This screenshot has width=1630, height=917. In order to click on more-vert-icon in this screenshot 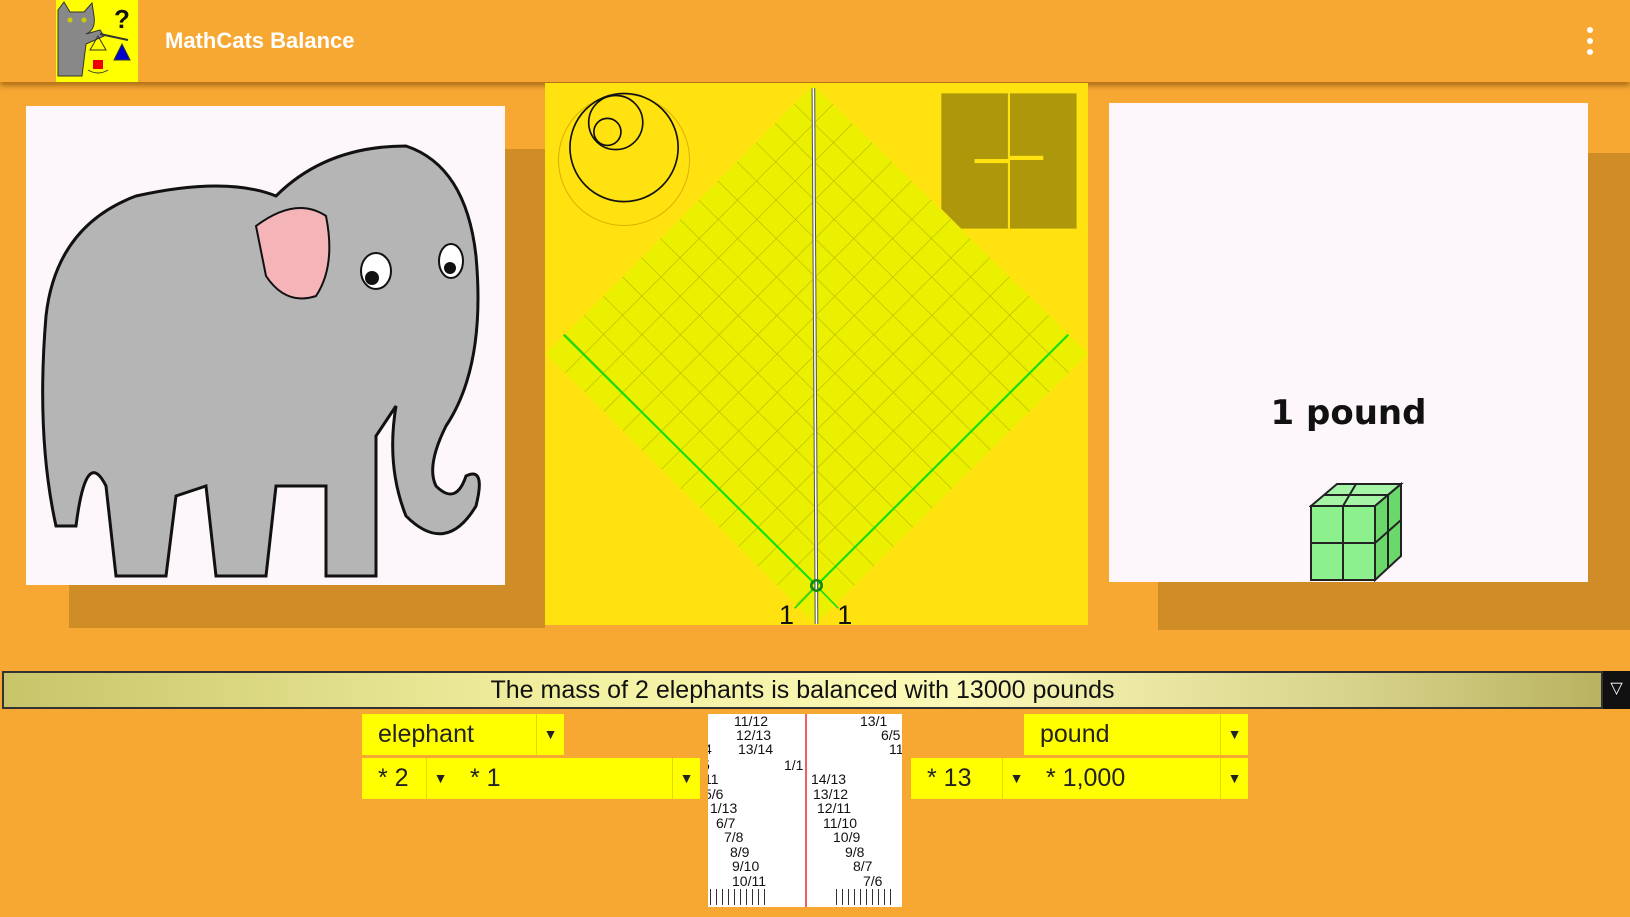, I will do `click(1590, 41)`.